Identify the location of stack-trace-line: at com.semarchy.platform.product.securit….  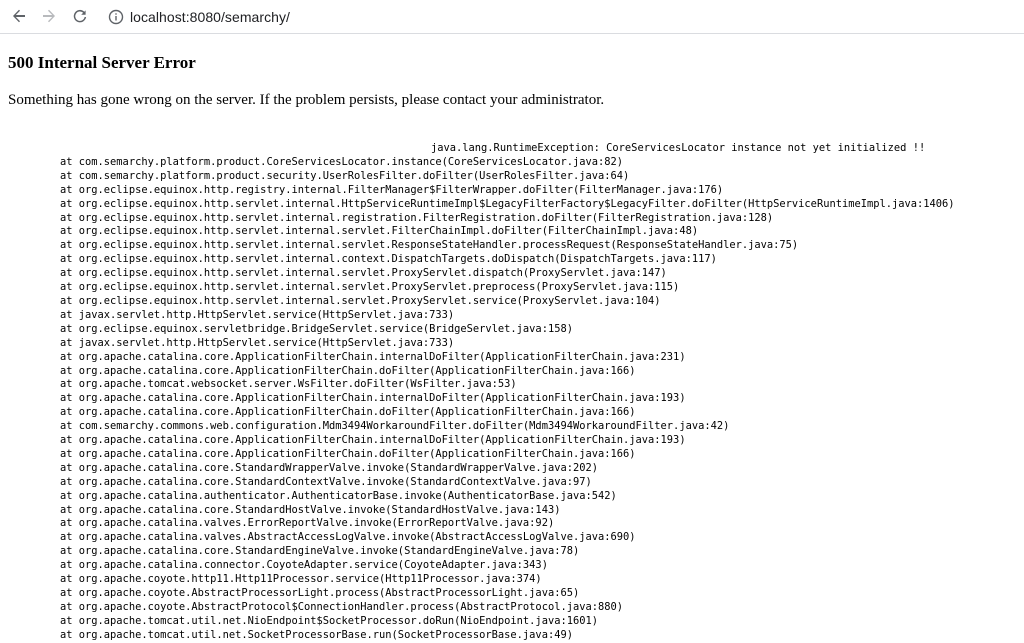
(345, 175).